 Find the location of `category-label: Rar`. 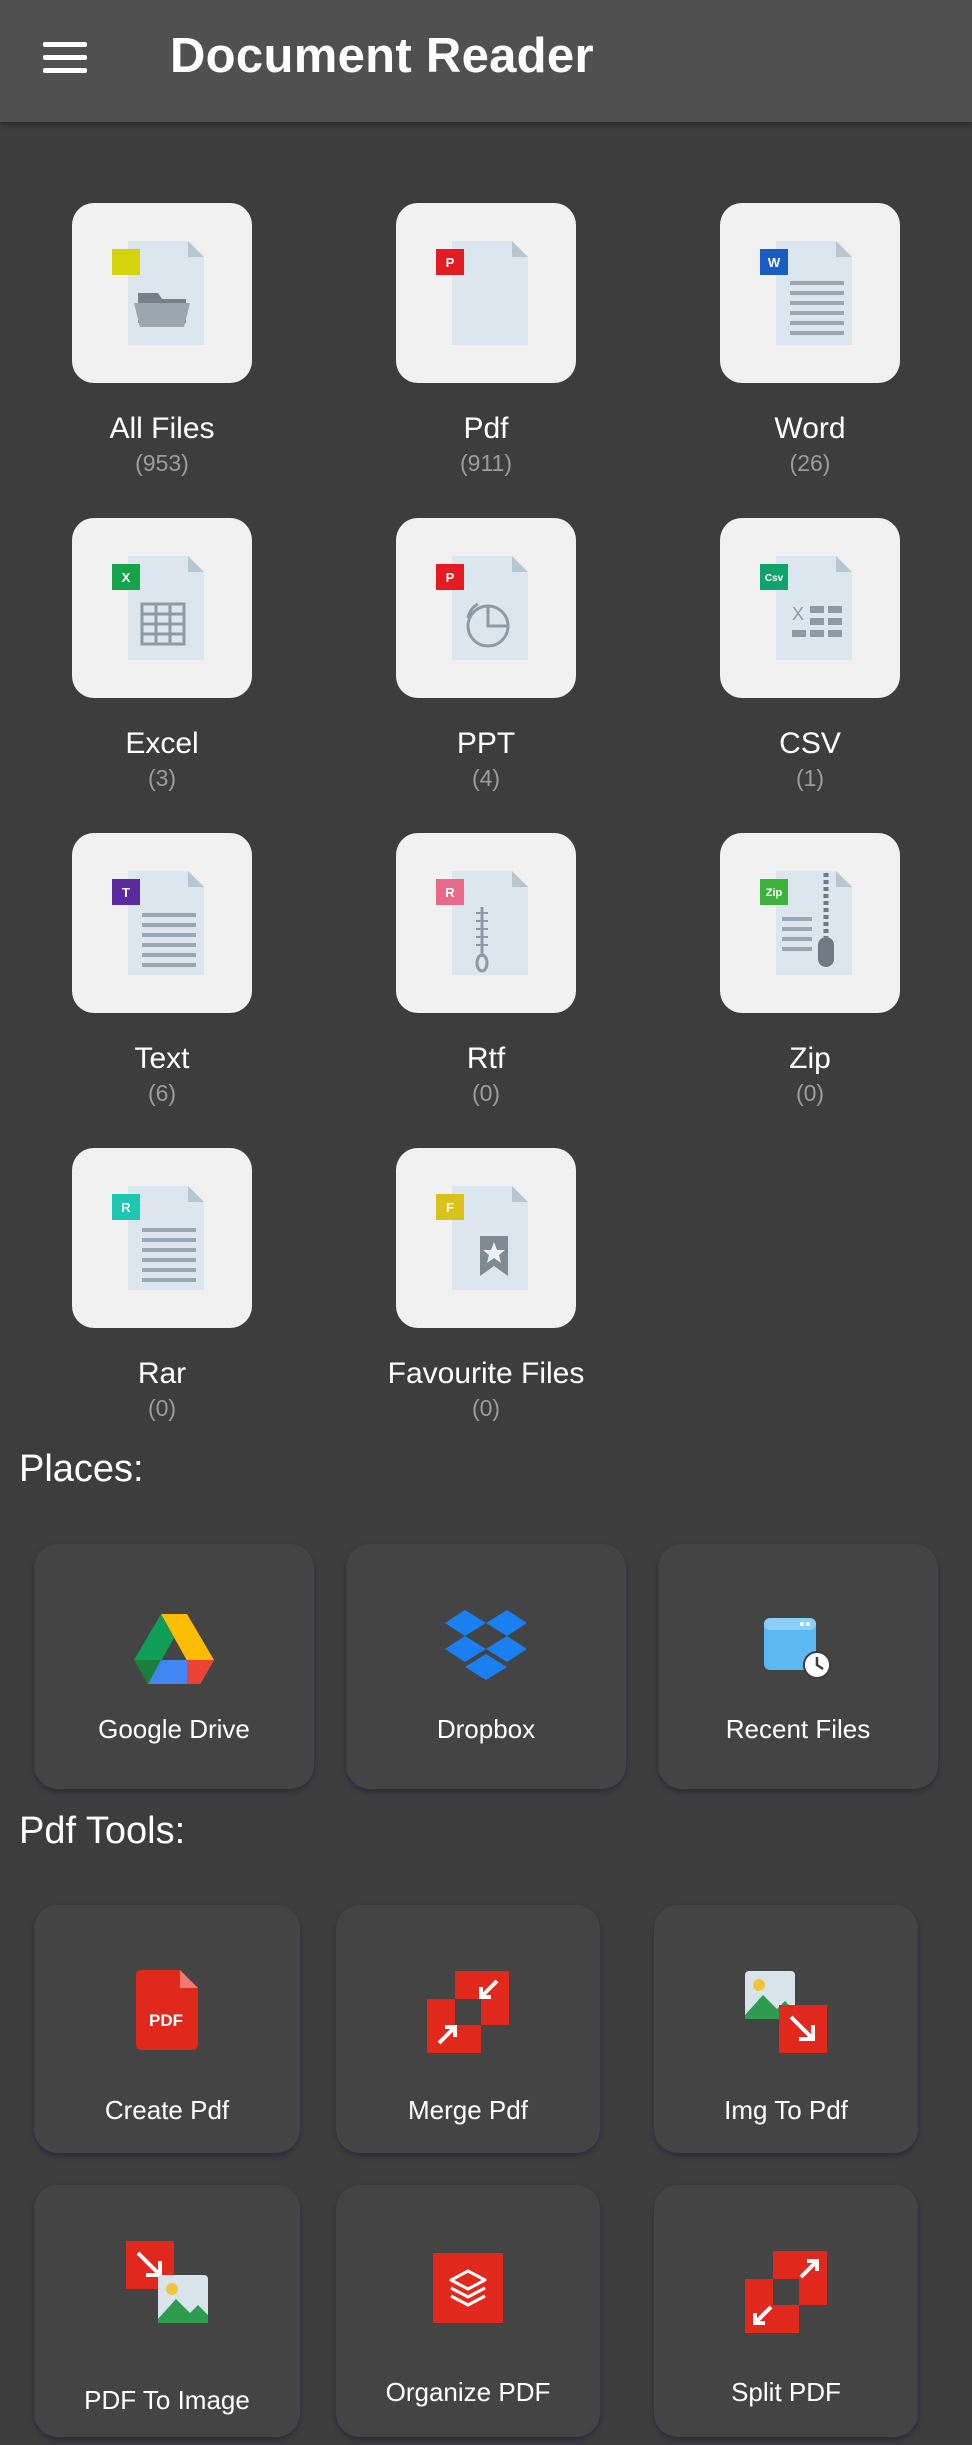

category-label: Rar is located at coordinates (162, 1373).